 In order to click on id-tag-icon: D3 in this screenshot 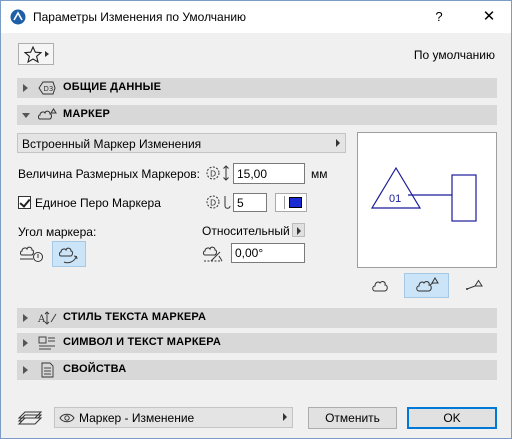, I will do `click(47, 88)`.